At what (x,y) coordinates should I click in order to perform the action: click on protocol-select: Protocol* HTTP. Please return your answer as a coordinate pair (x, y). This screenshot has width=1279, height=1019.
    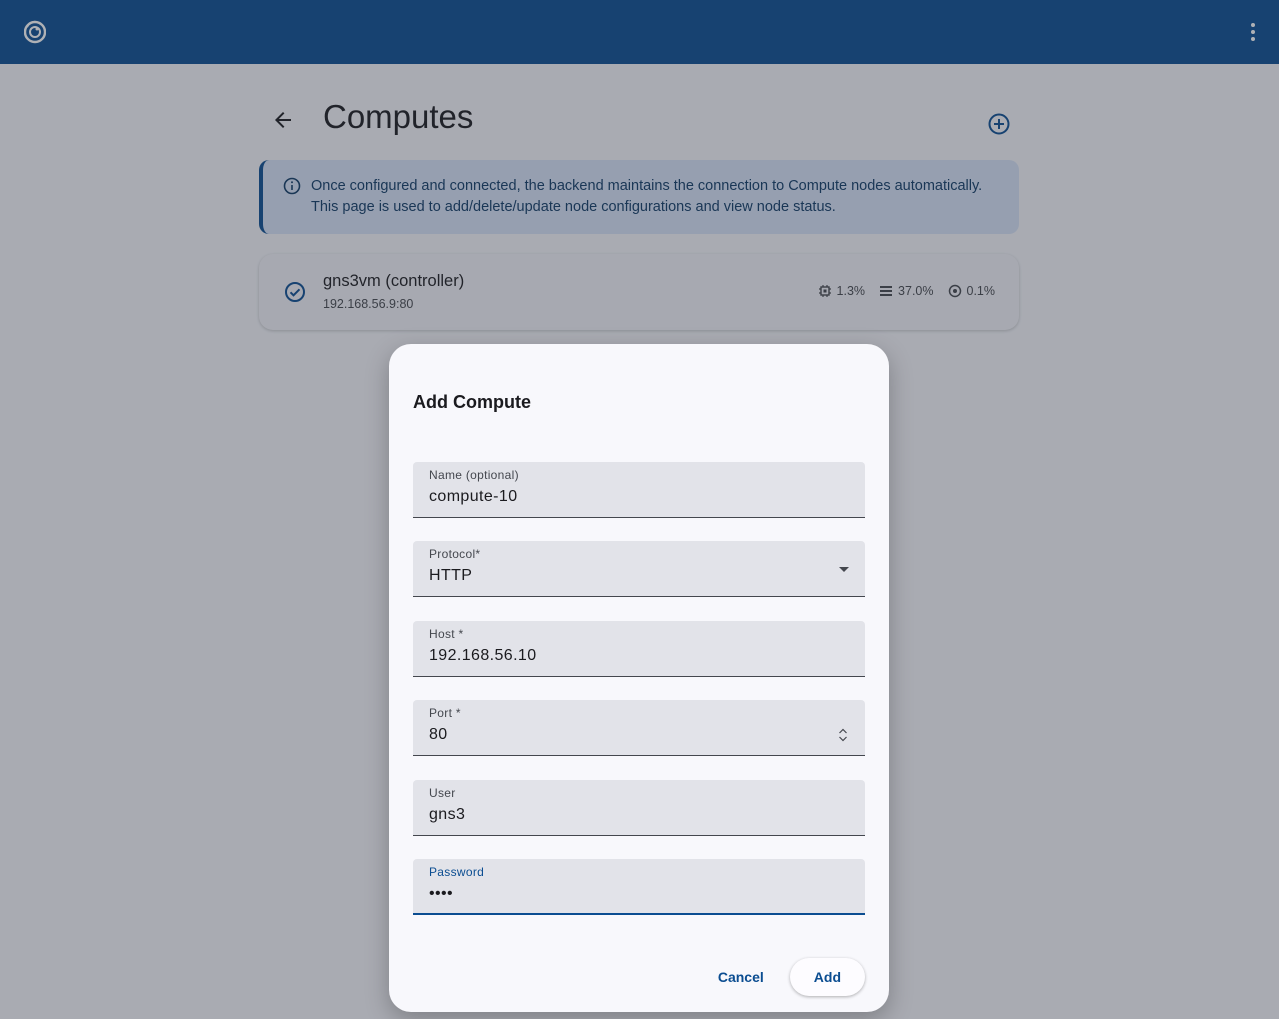
    Looking at the image, I should click on (639, 569).